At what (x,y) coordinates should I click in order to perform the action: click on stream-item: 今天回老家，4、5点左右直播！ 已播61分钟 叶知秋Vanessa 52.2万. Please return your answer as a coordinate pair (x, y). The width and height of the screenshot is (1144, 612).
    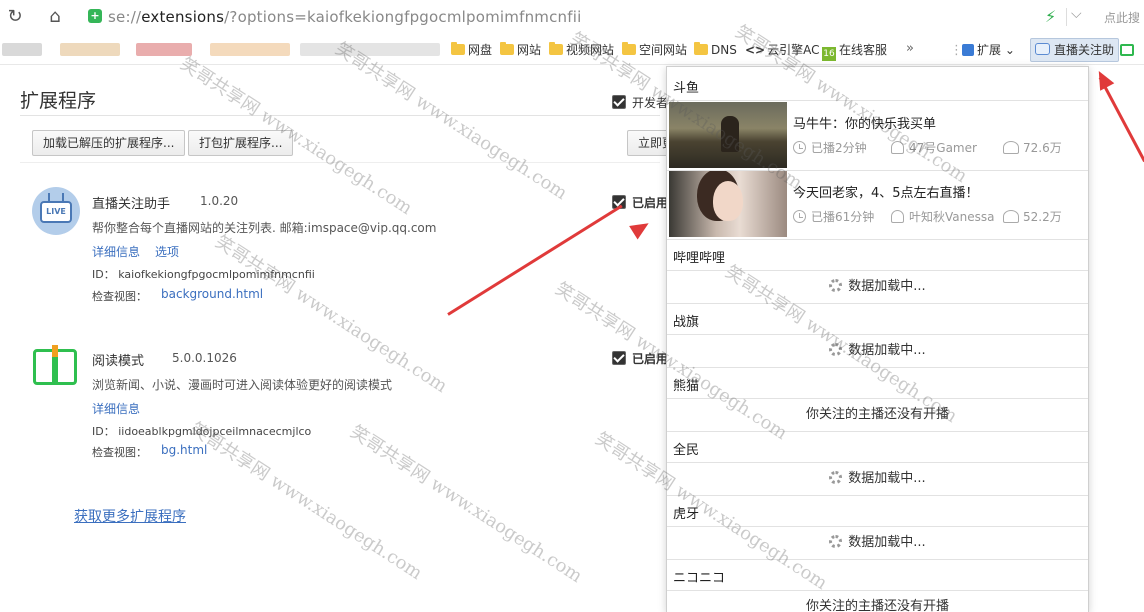
    Looking at the image, I should click on (877, 204).